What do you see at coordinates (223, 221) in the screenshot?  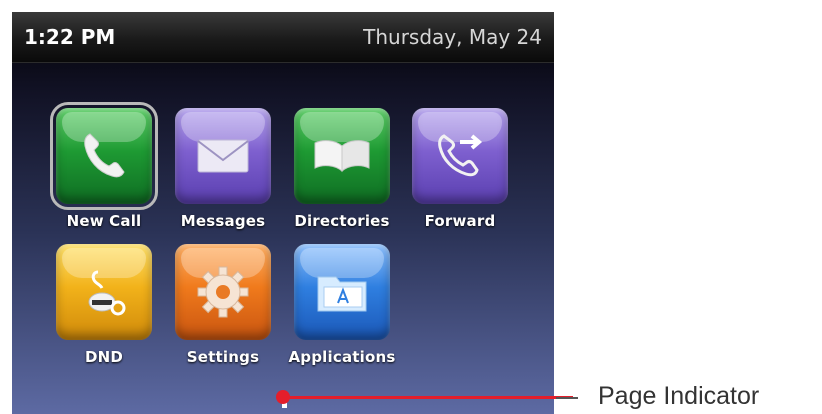 I see `app-label: Messages` at bounding box center [223, 221].